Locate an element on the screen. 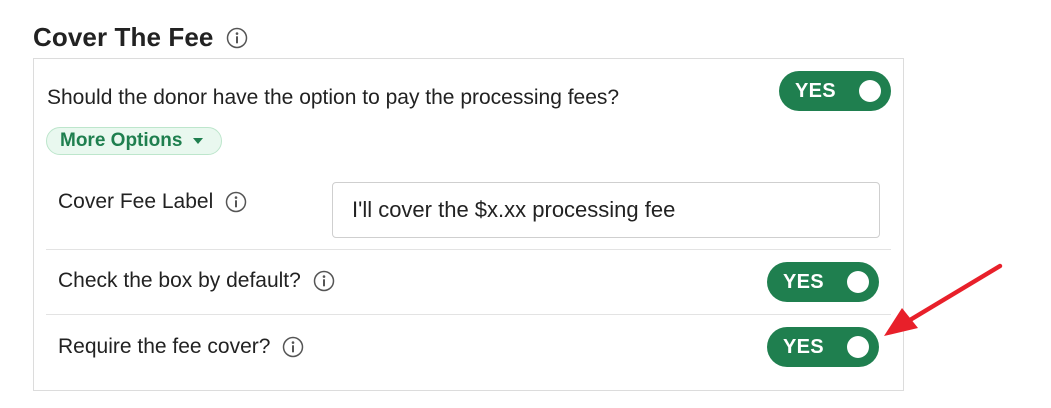  require-fee-row: Require the fee cover? is located at coordinates (181, 347).